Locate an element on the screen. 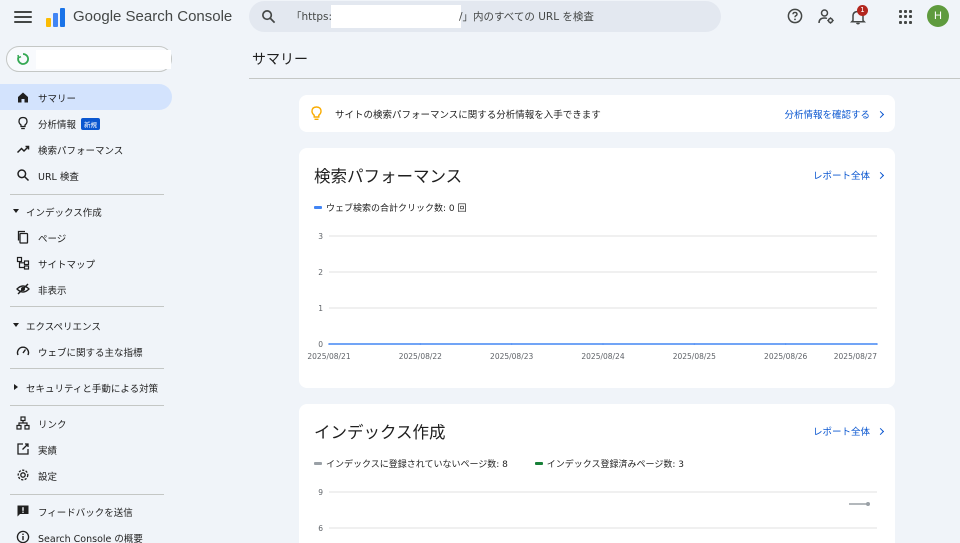  feedback-icon is located at coordinates (23, 511).